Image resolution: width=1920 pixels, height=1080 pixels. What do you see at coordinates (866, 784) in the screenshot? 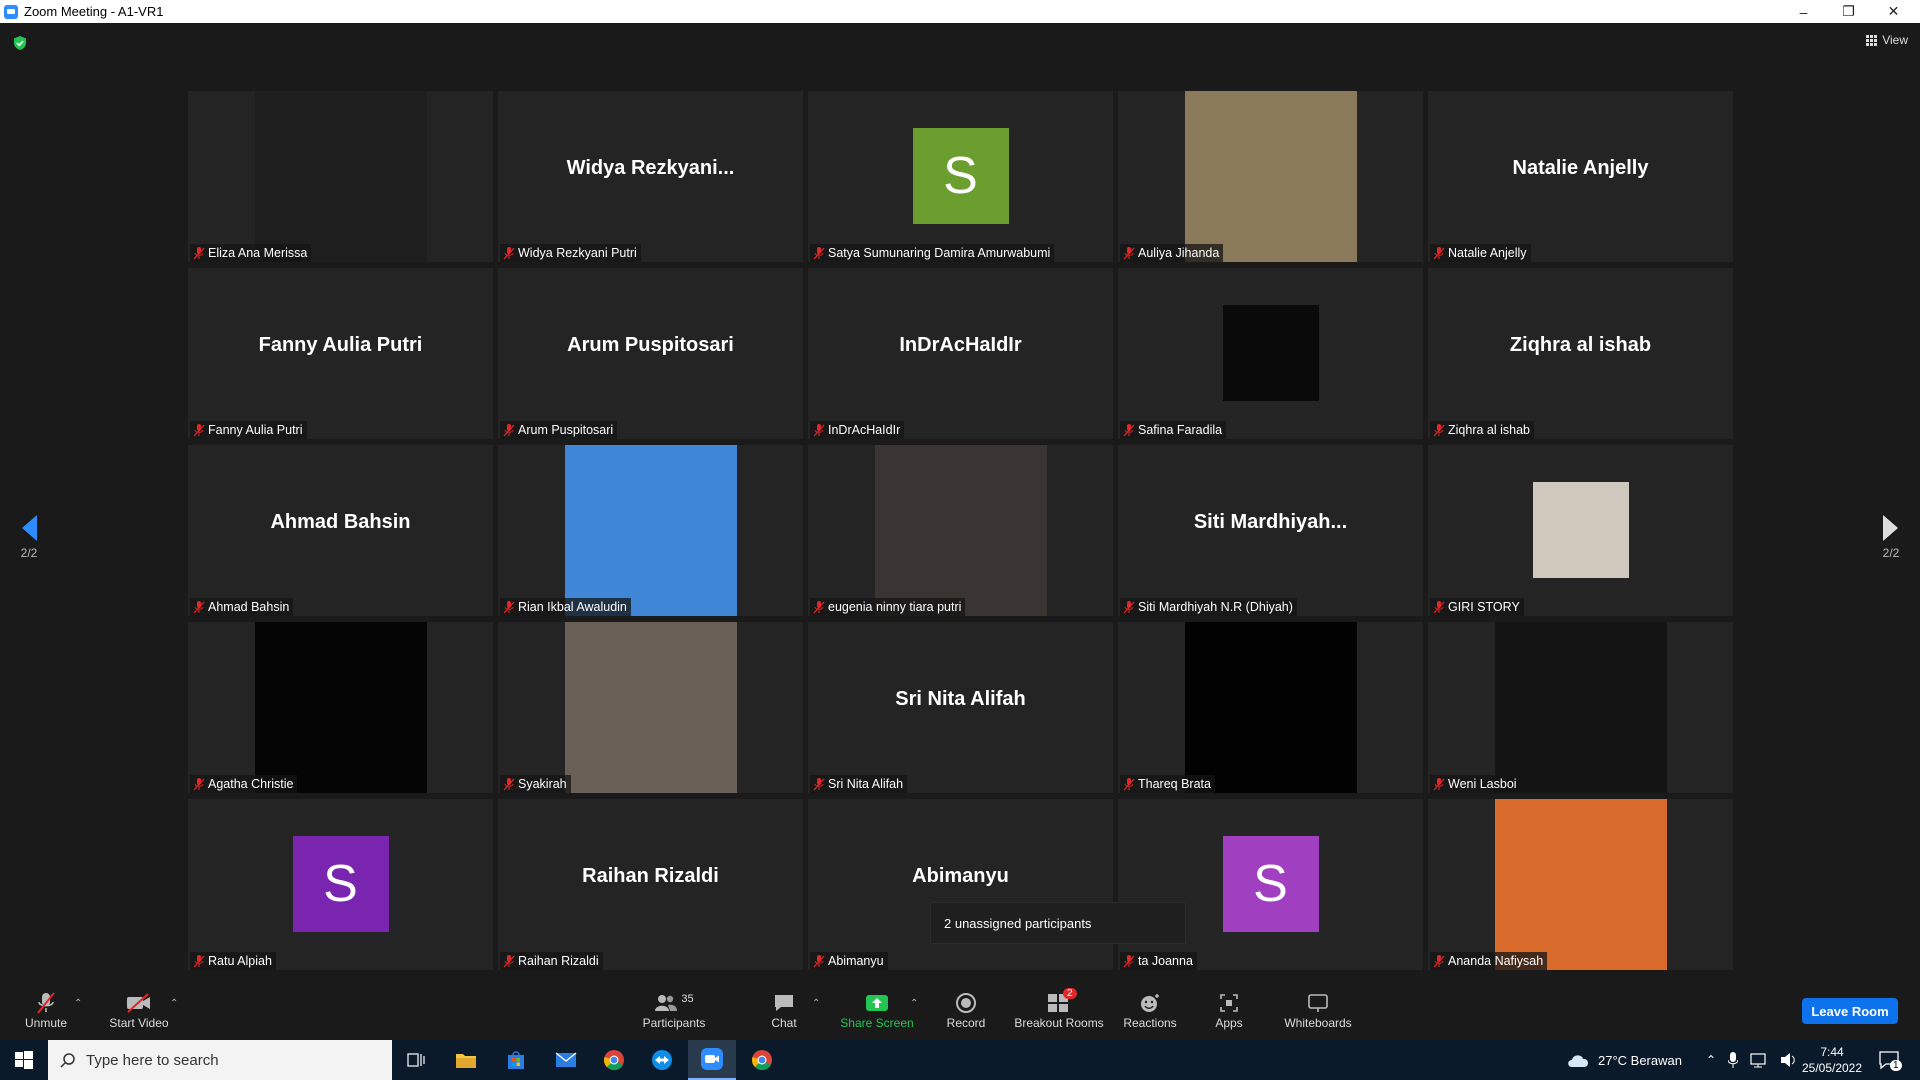
I see `participant-name: Sri Nita Alifah` at bounding box center [866, 784].